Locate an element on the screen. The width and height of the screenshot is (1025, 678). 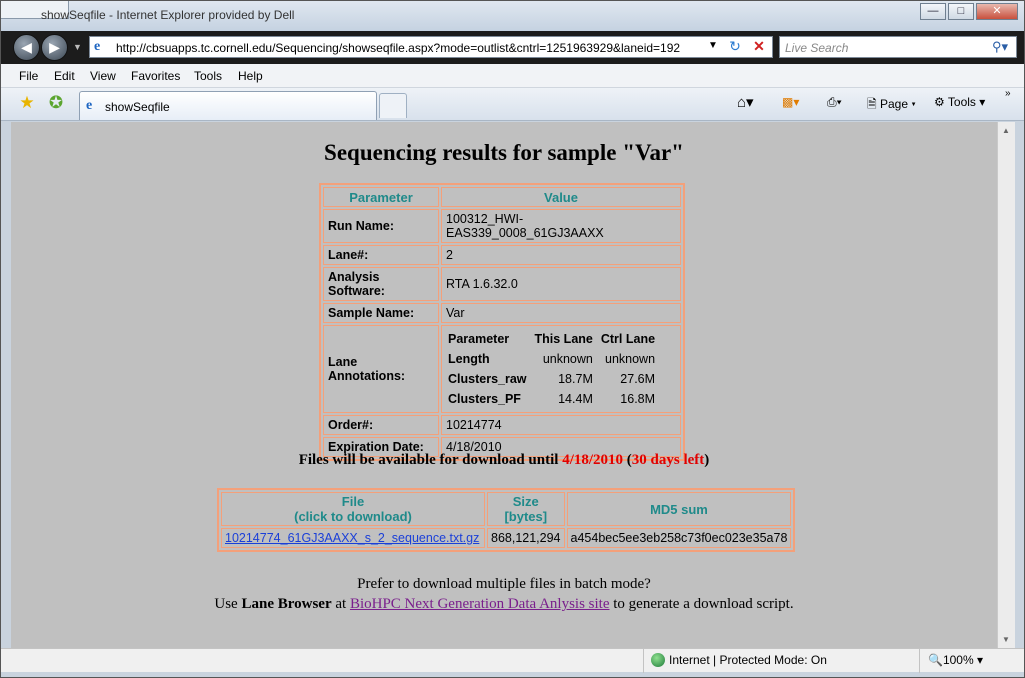
menu-edit: Edit is located at coordinates (64, 76).